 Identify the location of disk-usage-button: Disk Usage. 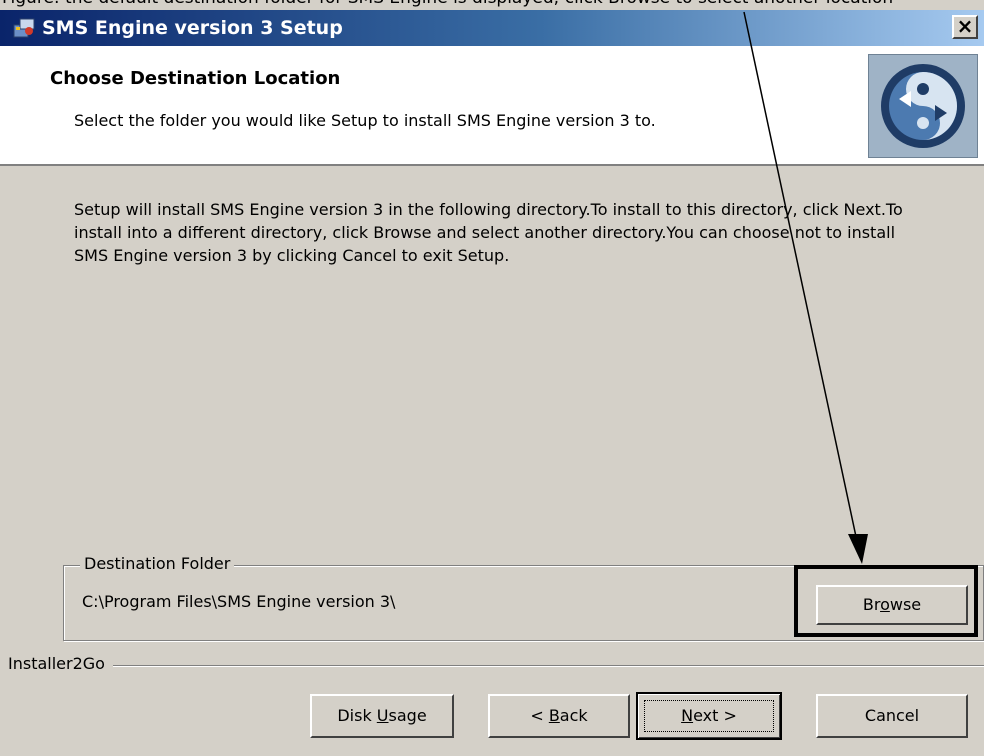
(382, 716).